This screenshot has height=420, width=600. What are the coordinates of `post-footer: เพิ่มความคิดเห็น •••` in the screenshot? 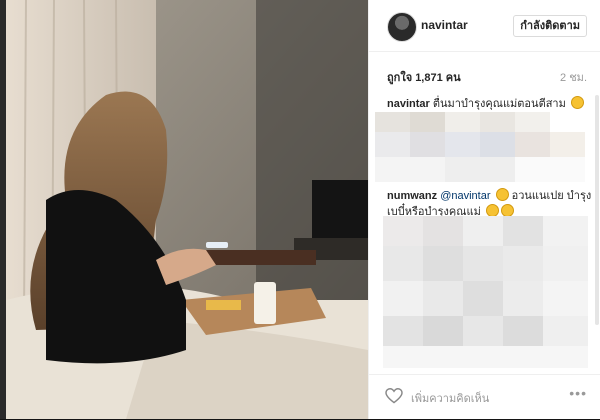 It's located at (484, 397).